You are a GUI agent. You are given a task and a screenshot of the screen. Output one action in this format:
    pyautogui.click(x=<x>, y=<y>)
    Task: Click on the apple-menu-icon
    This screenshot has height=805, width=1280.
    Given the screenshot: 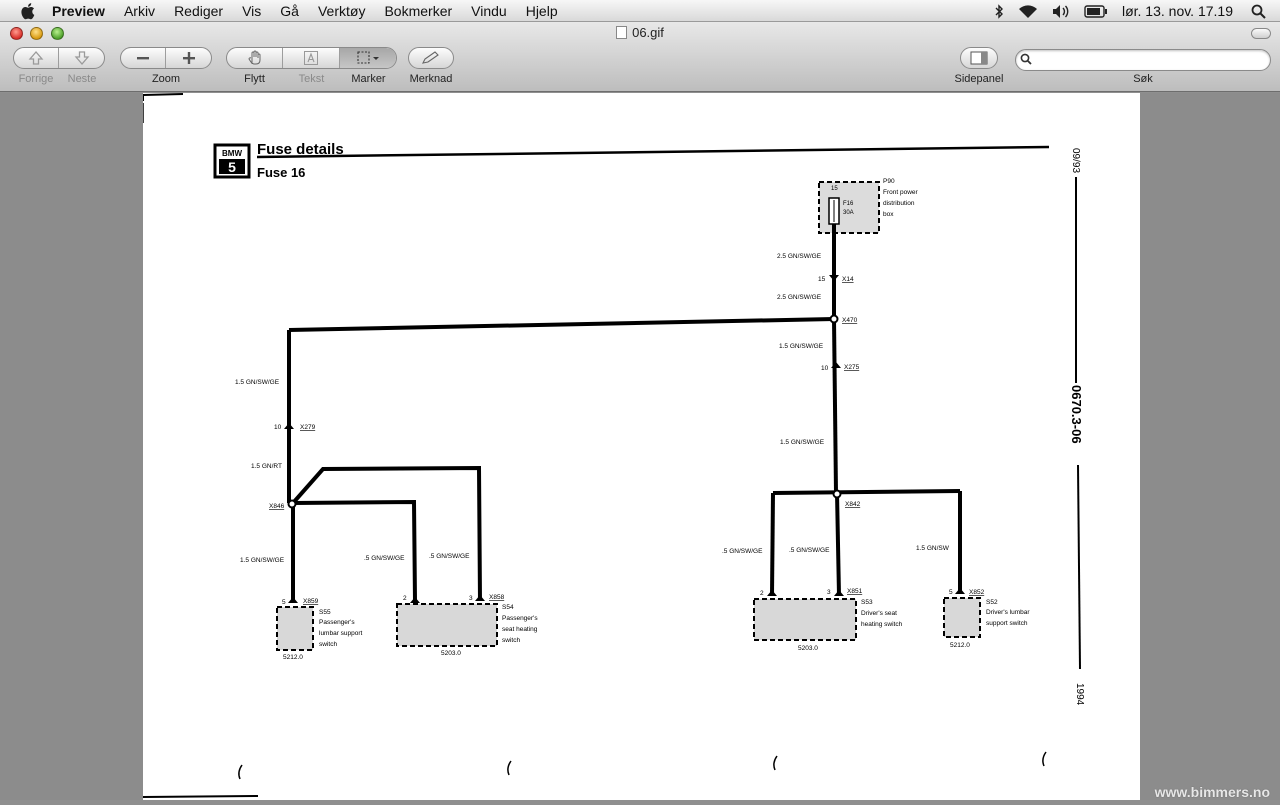 What is the action you would take?
    pyautogui.click(x=29, y=11)
    